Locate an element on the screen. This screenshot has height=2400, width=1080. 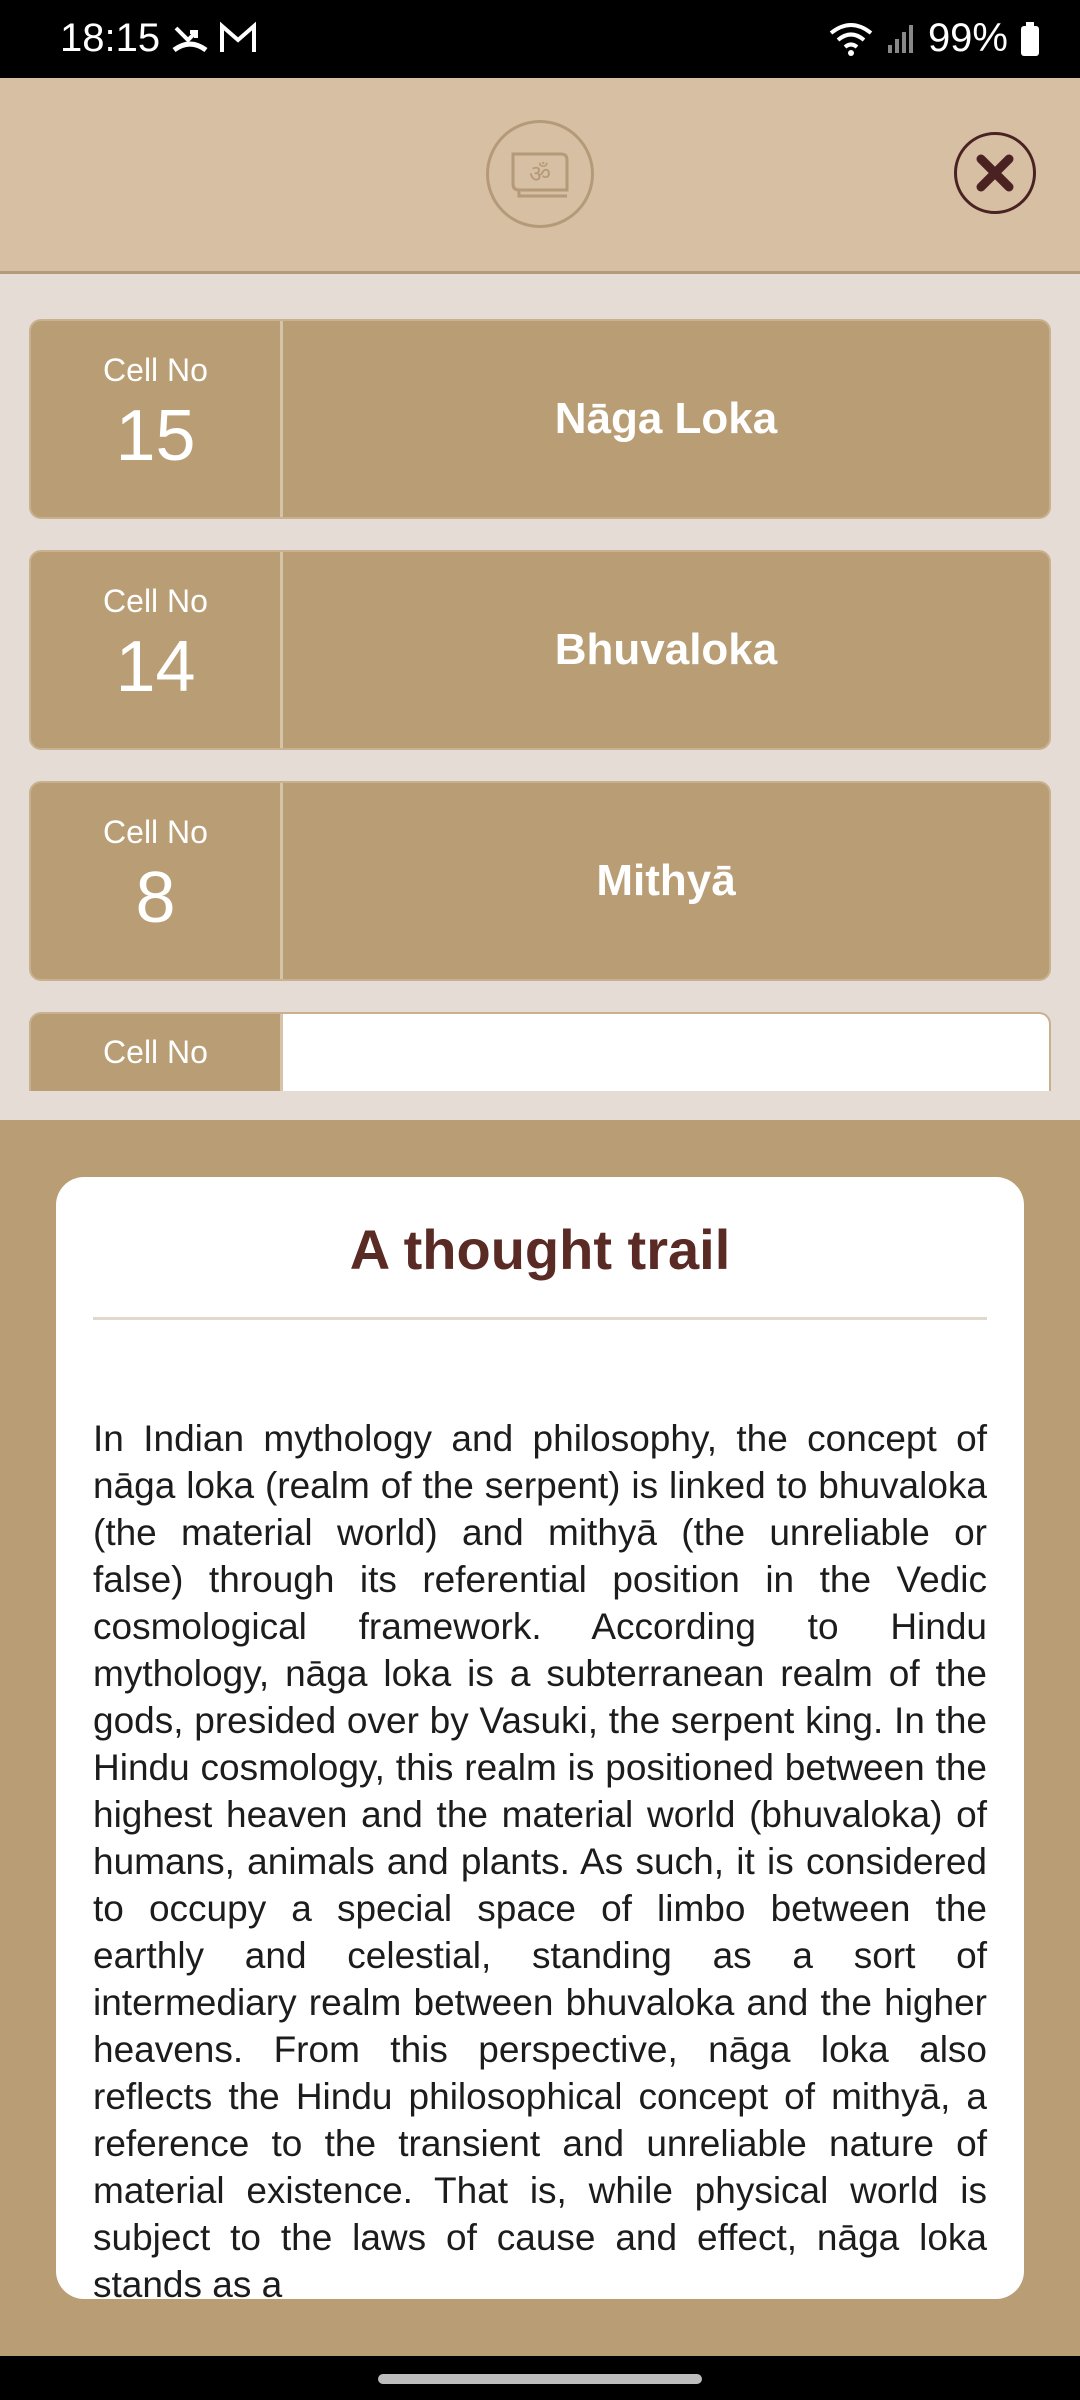
card-title: A thought trail is located at coordinates (540, 1249).